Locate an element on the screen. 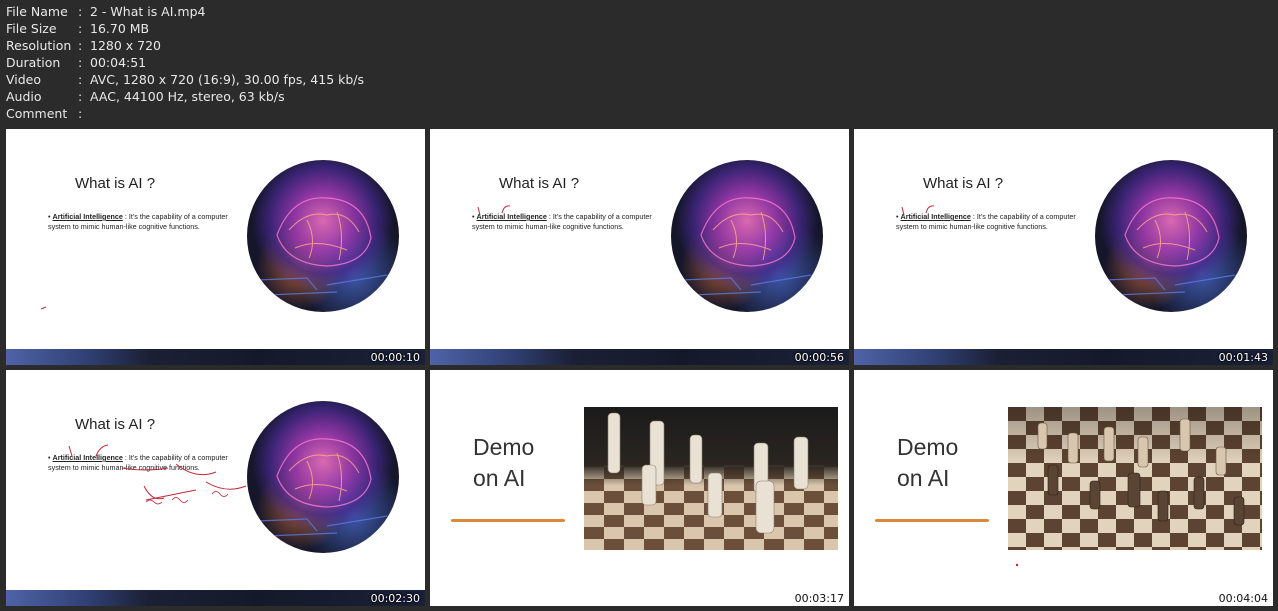 The image size is (1278, 611). meta-key: File Size is located at coordinates (31, 28).